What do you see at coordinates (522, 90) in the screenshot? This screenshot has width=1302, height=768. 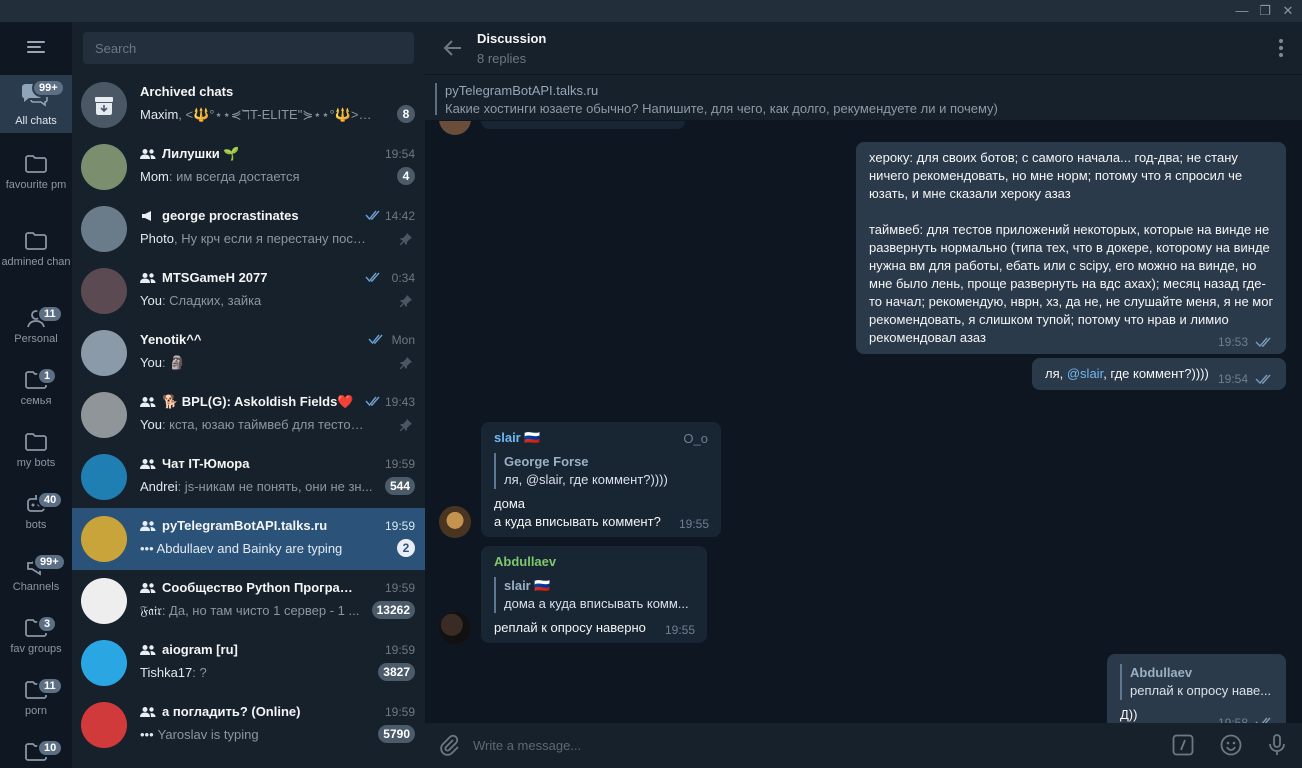 I see `pinned-title: pyTelegramBotAPI.talks.ru` at bounding box center [522, 90].